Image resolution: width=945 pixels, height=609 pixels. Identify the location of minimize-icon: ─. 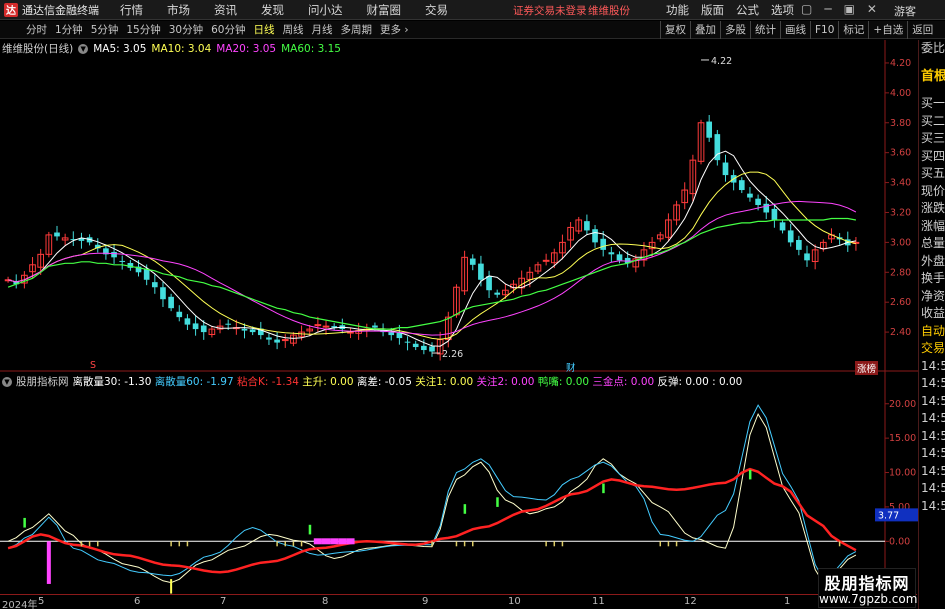
(827, 9).